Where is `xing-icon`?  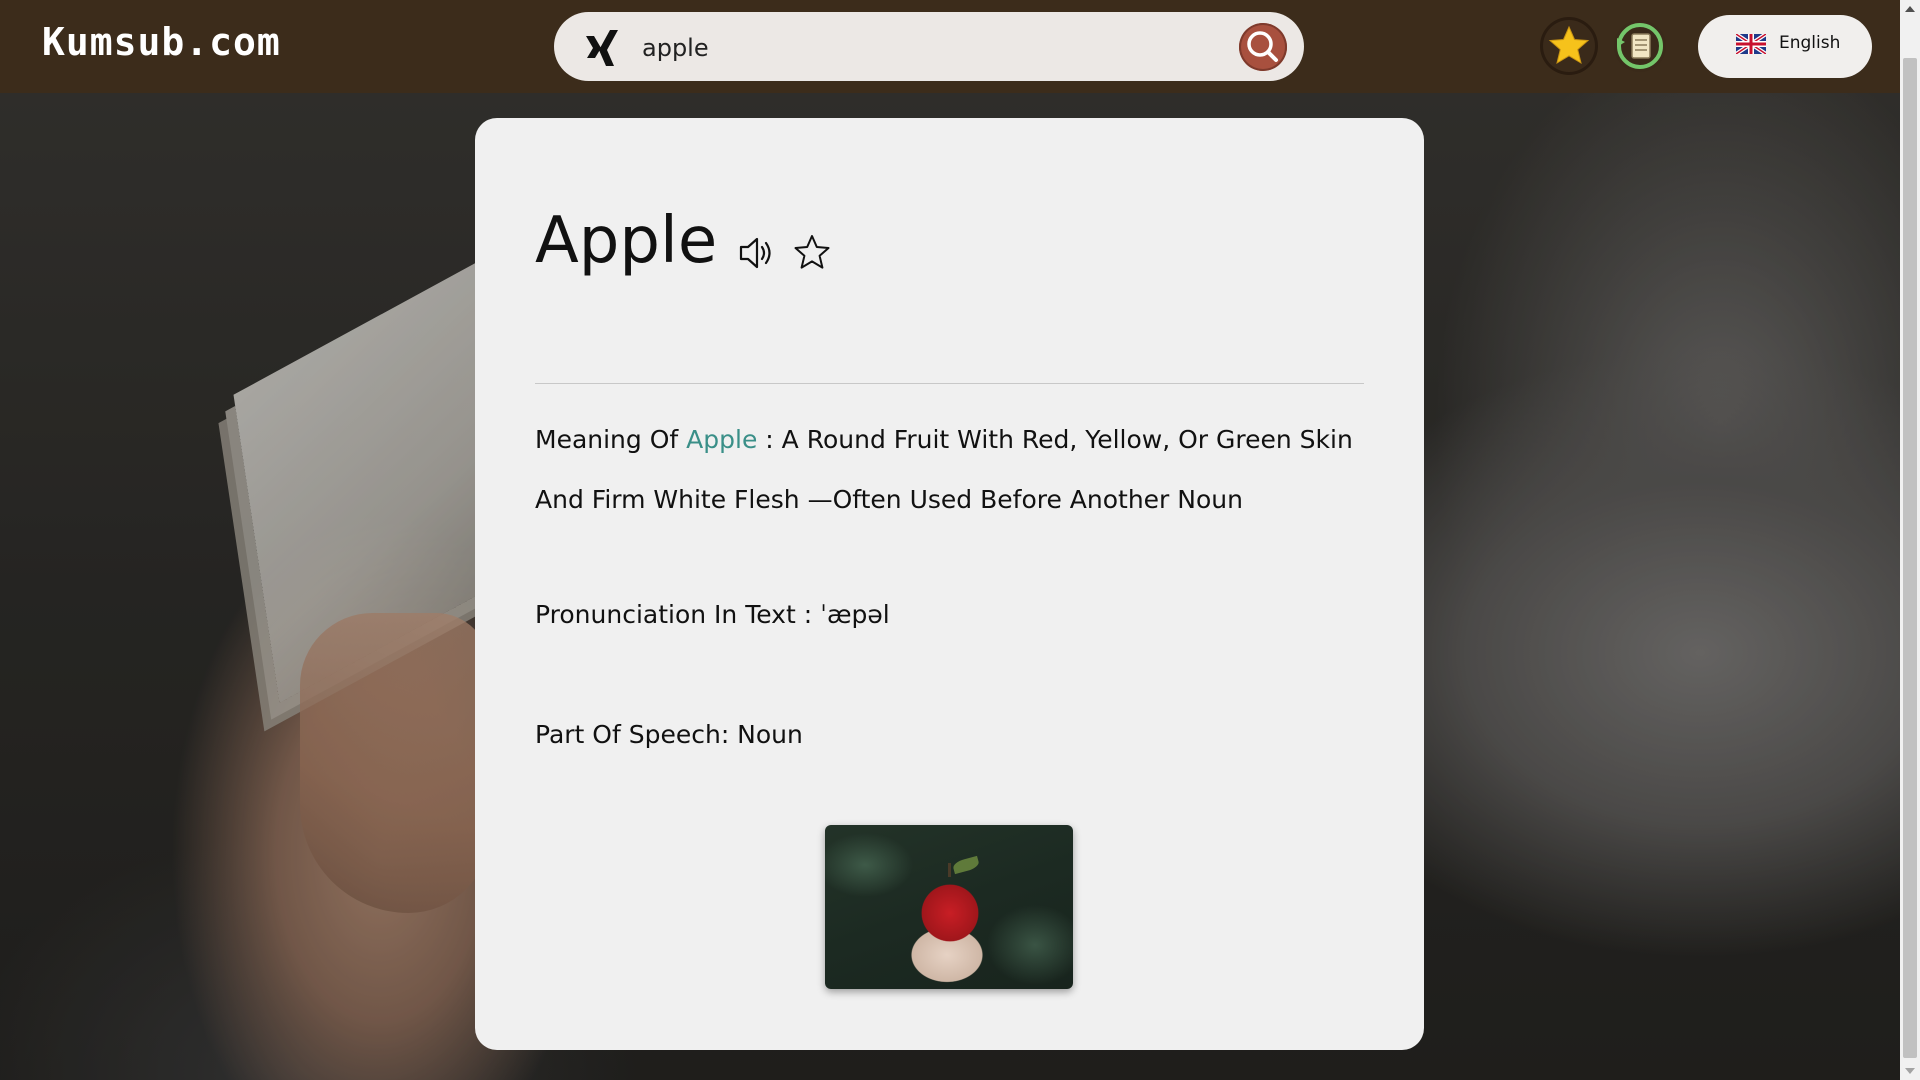 xing-icon is located at coordinates (602, 48).